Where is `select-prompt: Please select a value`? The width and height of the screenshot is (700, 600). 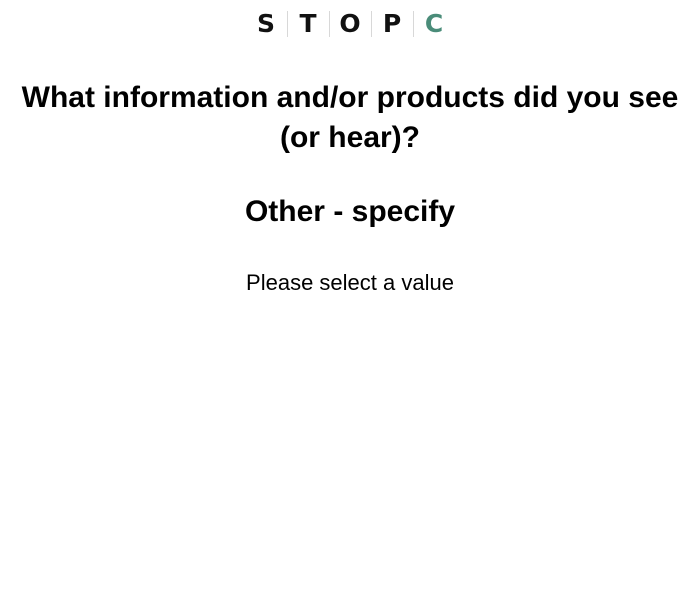
select-prompt: Please select a value is located at coordinates (350, 282).